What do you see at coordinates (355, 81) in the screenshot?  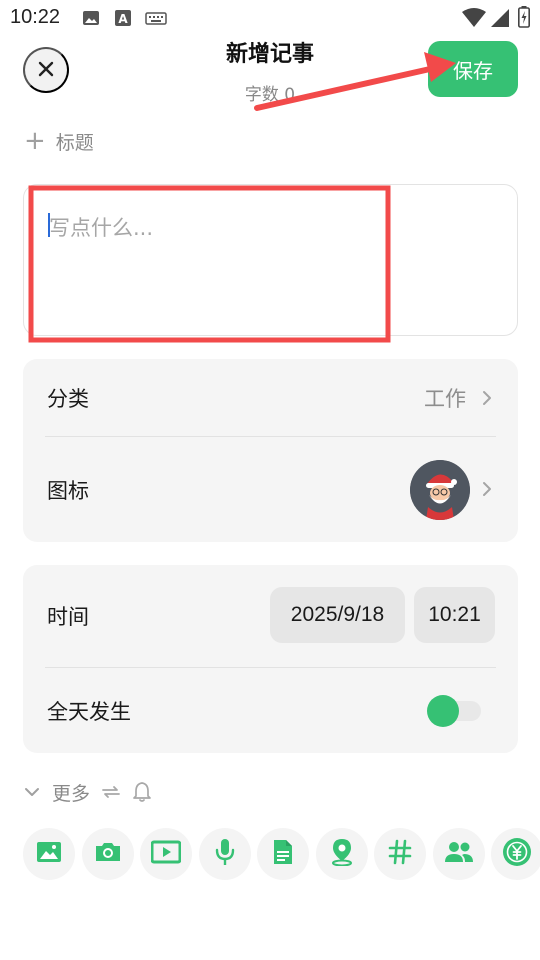 I see `arrow-annotation` at bounding box center [355, 81].